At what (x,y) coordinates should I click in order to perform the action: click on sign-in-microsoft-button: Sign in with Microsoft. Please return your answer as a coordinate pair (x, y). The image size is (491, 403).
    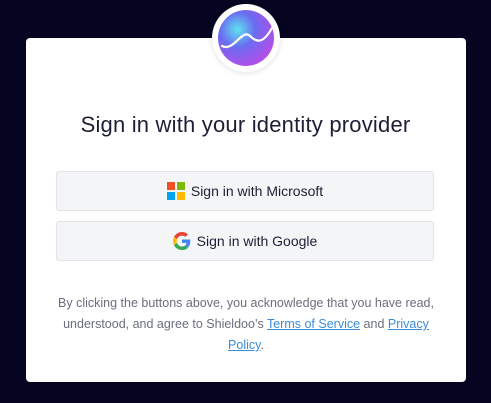
    Looking at the image, I should click on (245, 191).